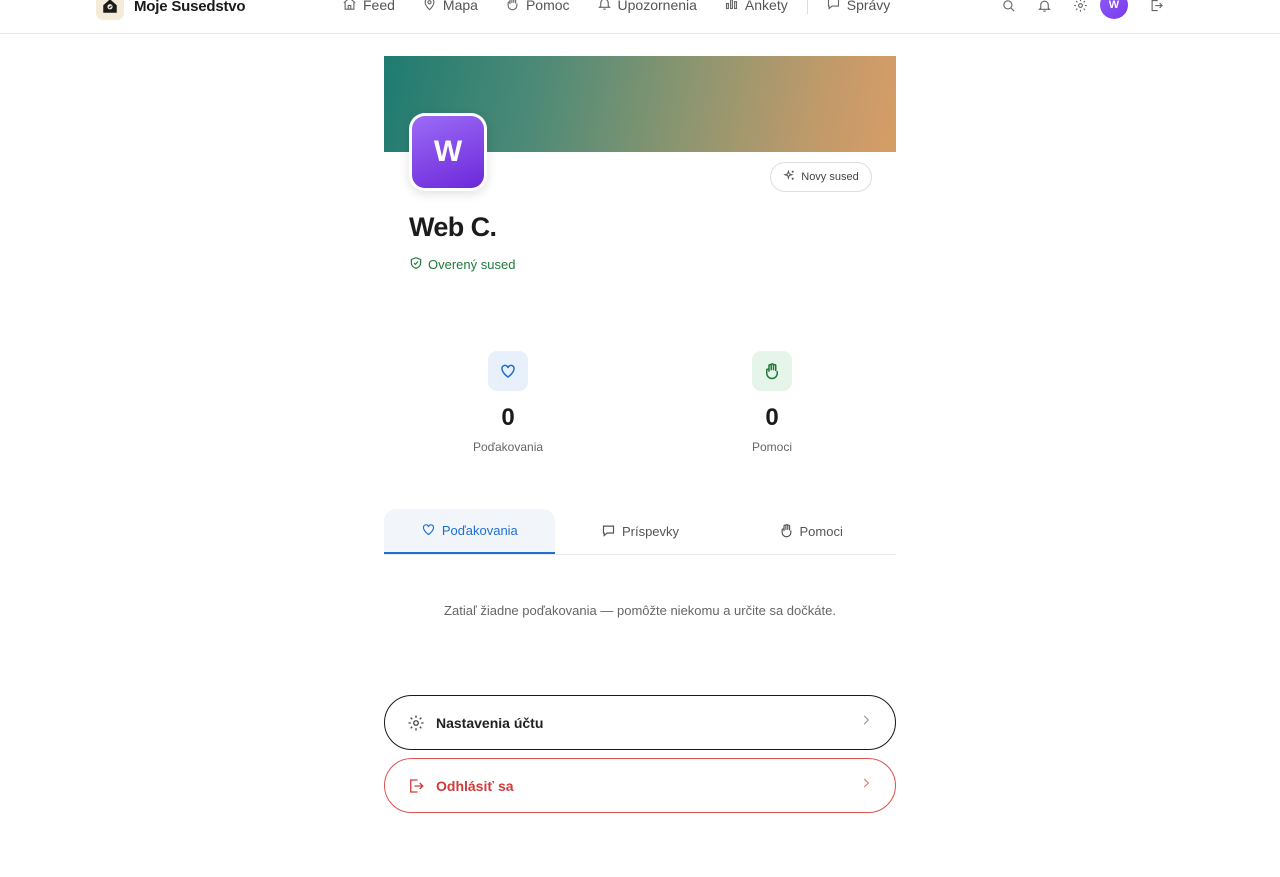  What do you see at coordinates (640, 722) in the screenshot?
I see `account-settings-button: Nastavenia účtu` at bounding box center [640, 722].